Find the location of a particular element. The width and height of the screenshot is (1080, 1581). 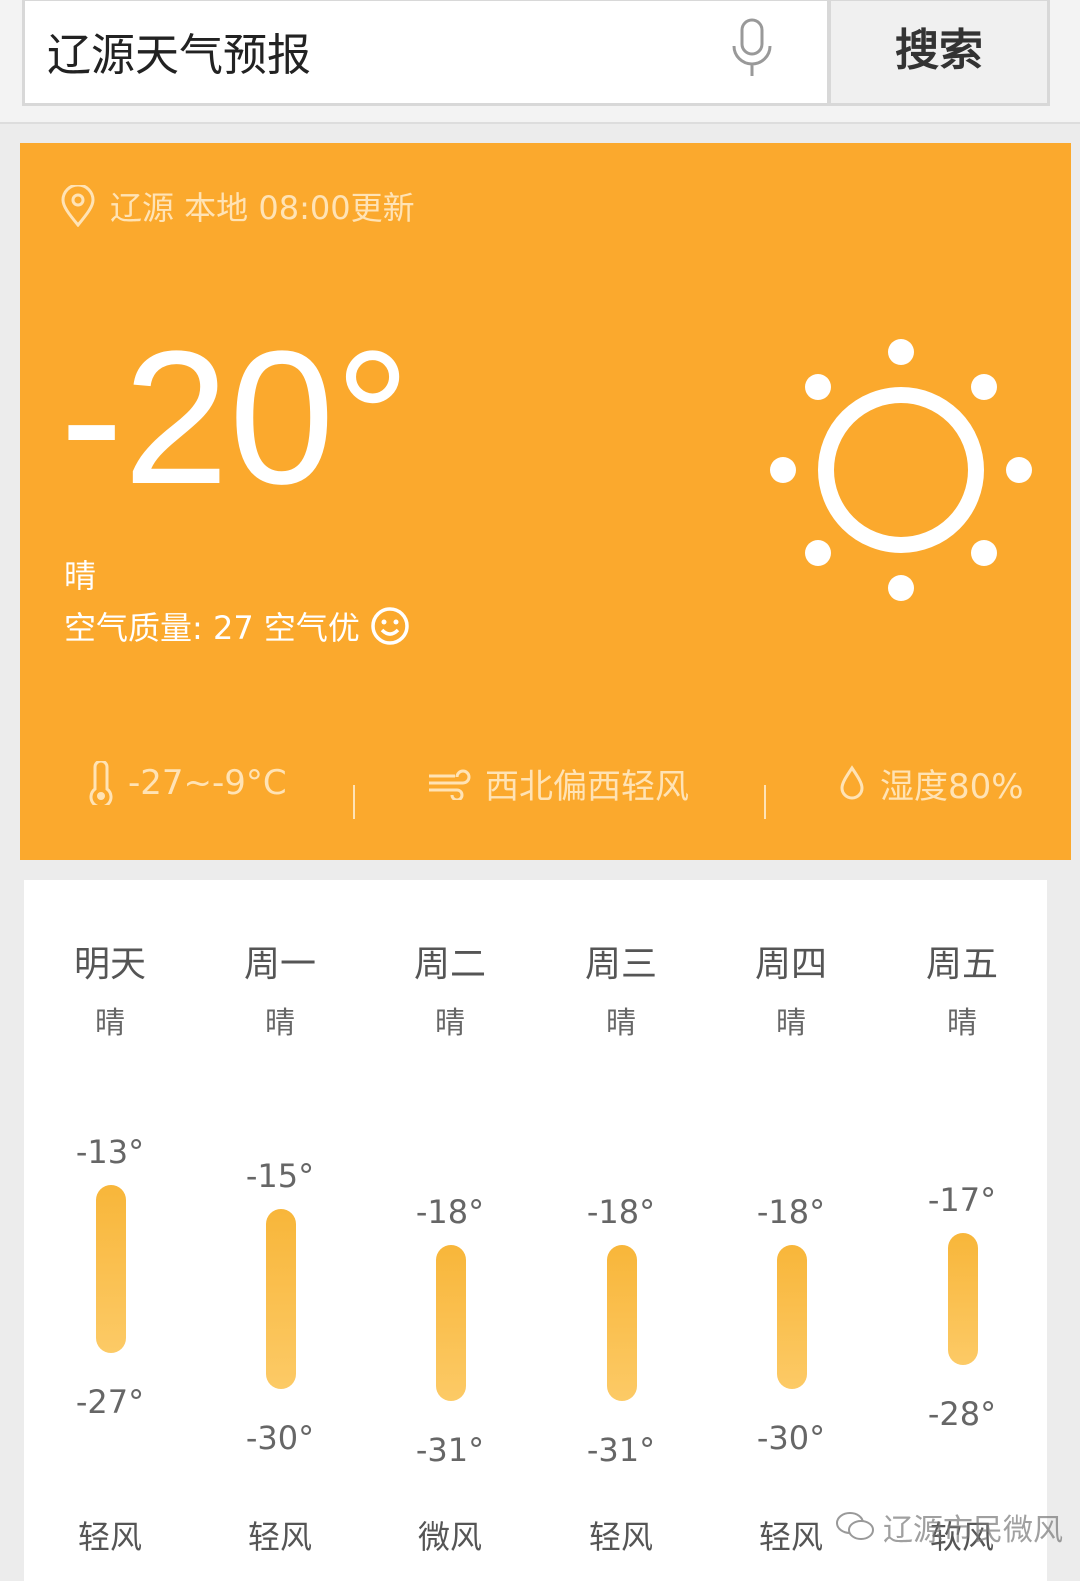

current-temperature: -20° is located at coordinates (235, 418).